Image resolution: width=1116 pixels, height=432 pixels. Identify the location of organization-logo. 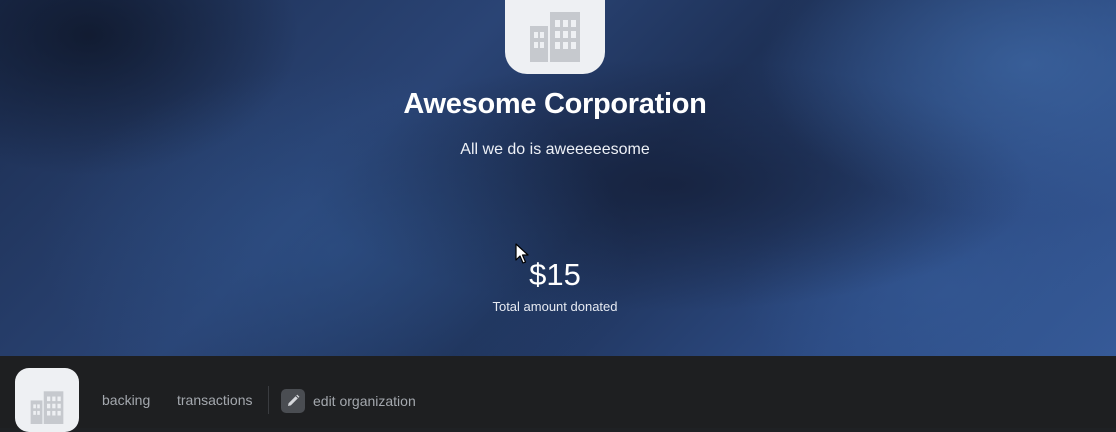
(555, 37).